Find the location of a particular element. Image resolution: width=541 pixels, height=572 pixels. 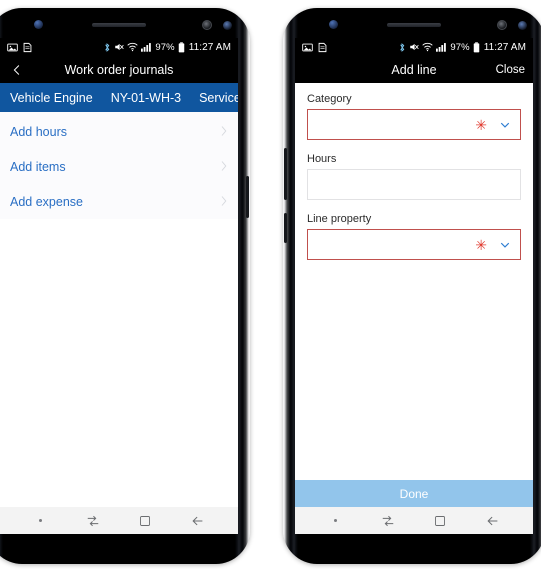

back-chevron-icon is located at coordinates (17, 70).